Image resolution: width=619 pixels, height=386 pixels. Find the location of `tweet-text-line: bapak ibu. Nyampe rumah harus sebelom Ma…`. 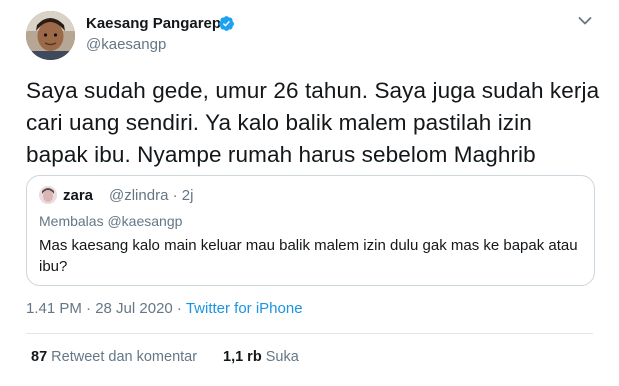

tweet-text-line: bapak ibu. Nyampe rumah harus sebelom Ma… is located at coordinates (281, 154).